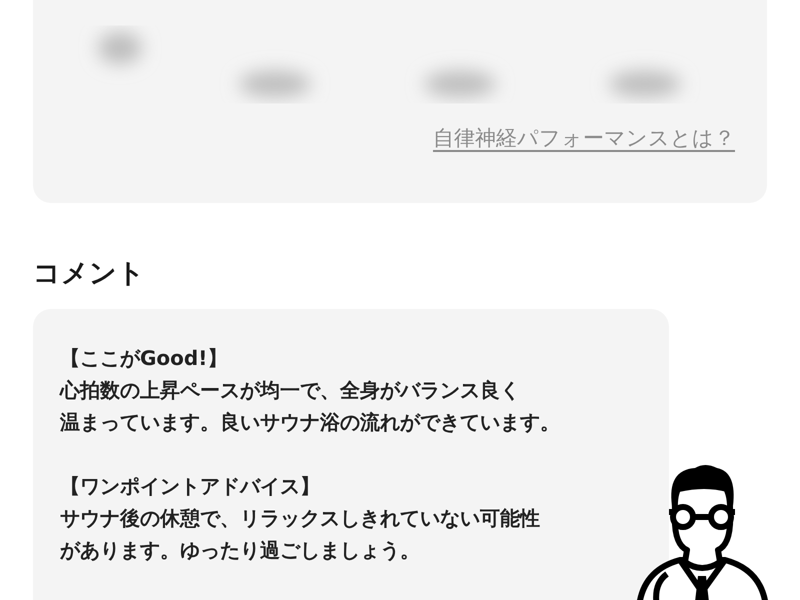  What do you see at coordinates (144, 358) in the screenshot?
I see `comment-heading: 【ここがGood!】` at bounding box center [144, 358].